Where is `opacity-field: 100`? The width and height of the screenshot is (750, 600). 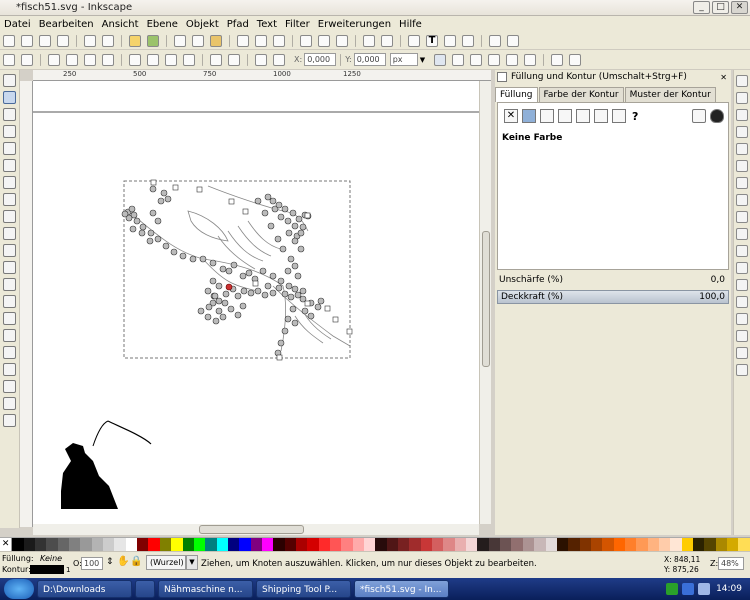 opacity-field: 100 is located at coordinates (92, 563).